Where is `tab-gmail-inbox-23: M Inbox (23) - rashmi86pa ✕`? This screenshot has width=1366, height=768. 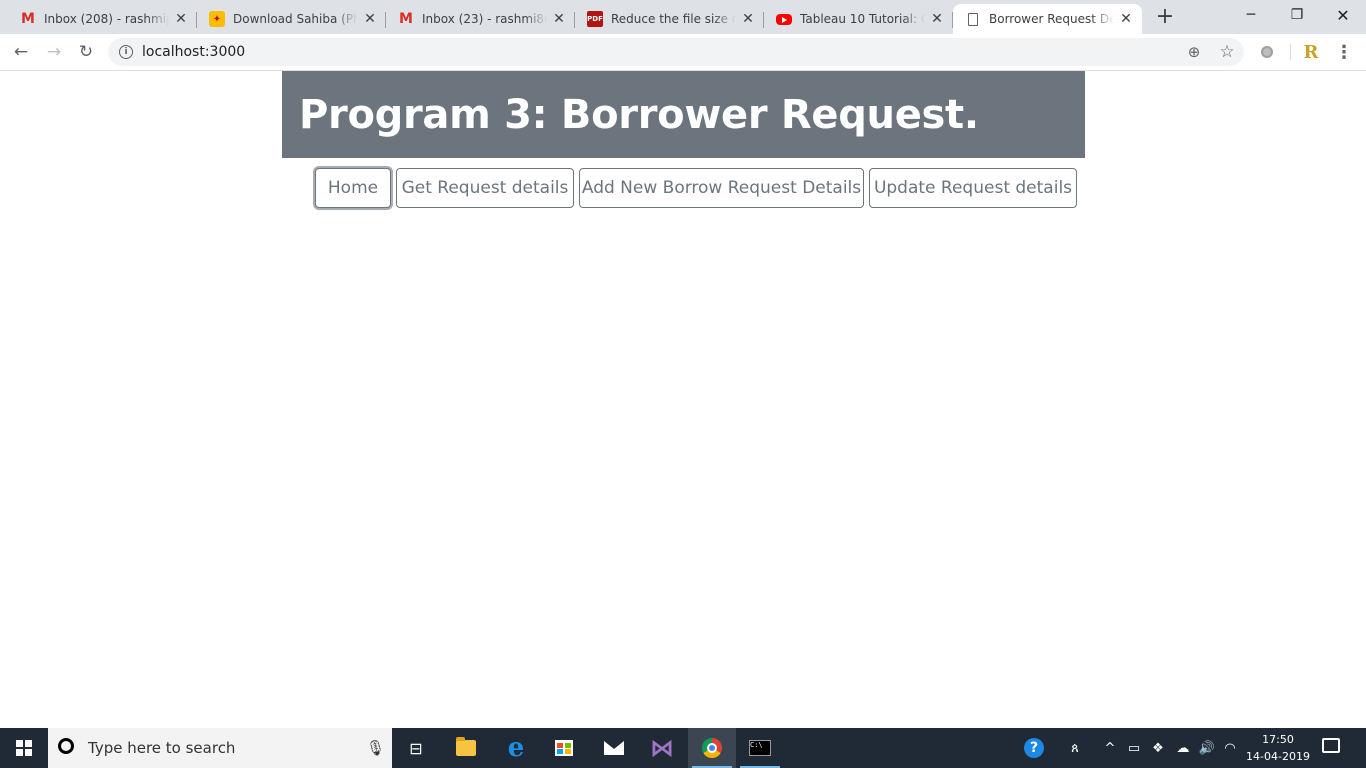
tab-gmail-inbox-23: M Inbox (23) - rashmi86pa ✕ is located at coordinates (480, 19).